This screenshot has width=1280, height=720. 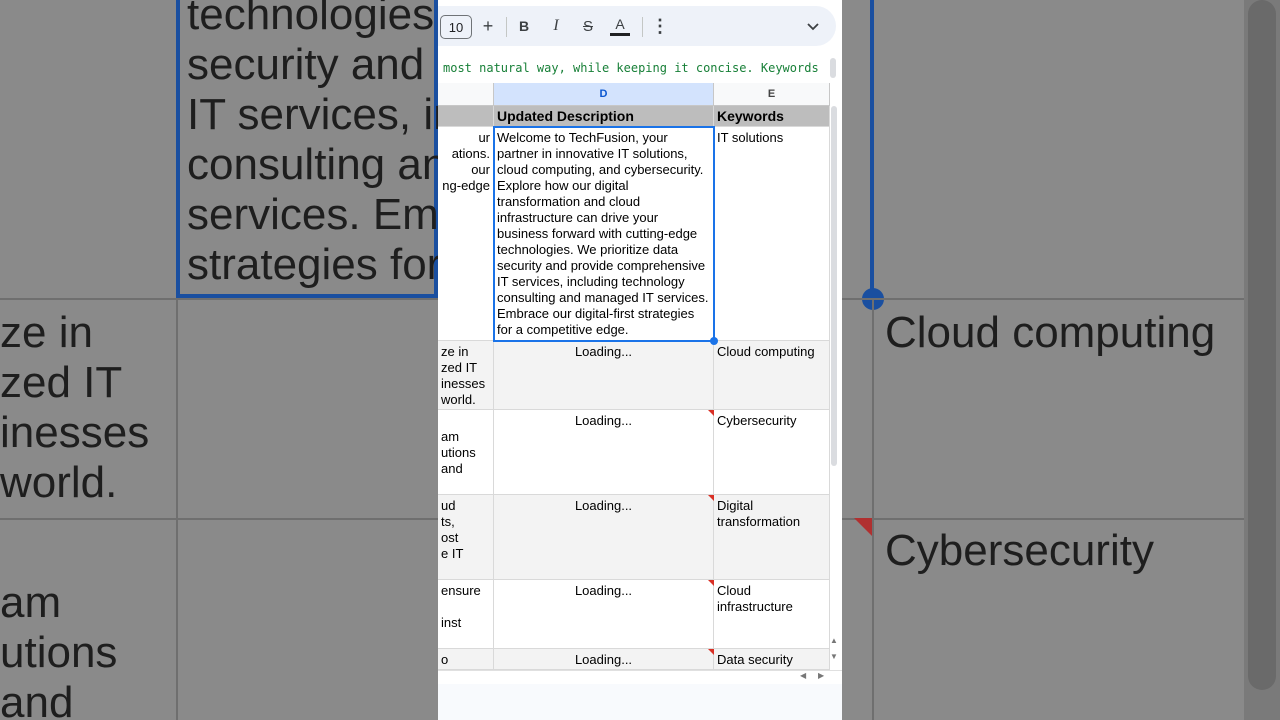 I want to click on background-text-4: consulting an, so click(x=312, y=164).